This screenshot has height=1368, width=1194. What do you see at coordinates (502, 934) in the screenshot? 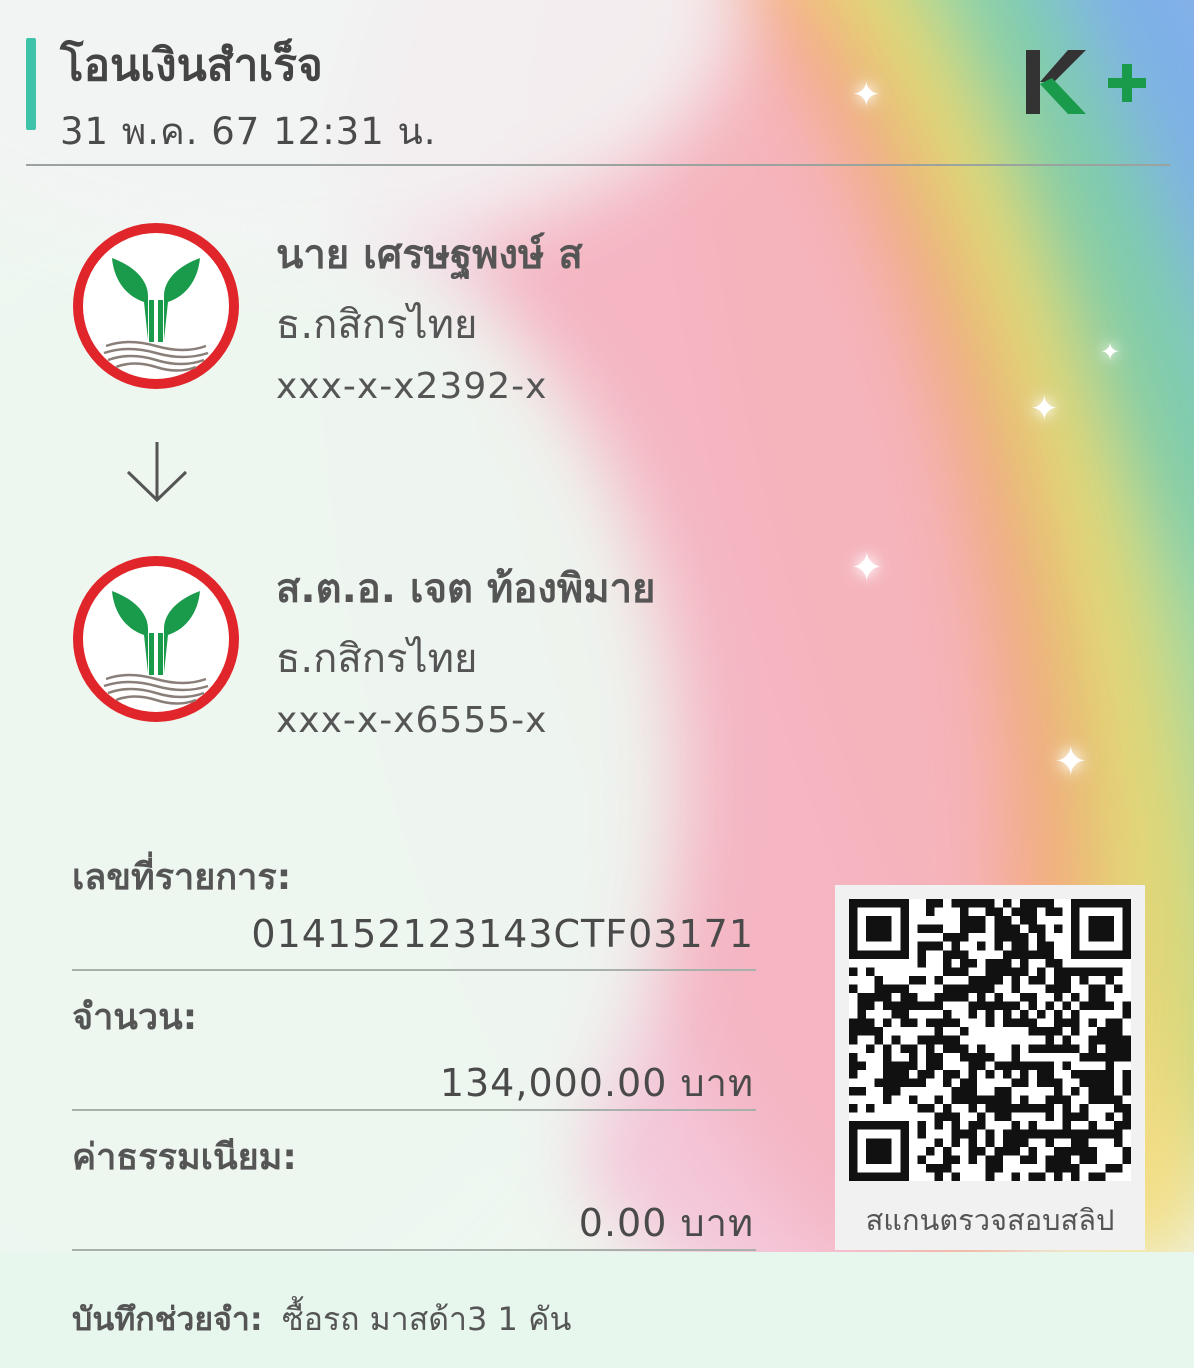
I see `reference-value: 014152123143CTF03171` at bounding box center [502, 934].